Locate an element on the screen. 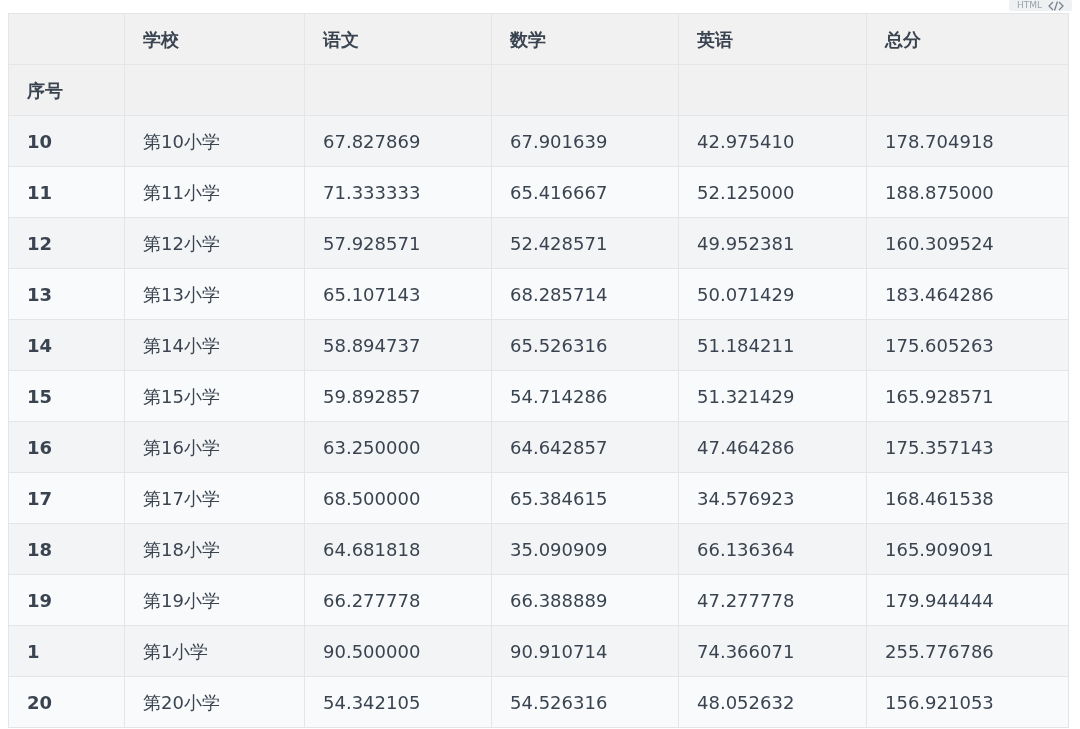 The height and width of the screenshot is (729, 1080). code-icon is located at coordinates (1056, 5).